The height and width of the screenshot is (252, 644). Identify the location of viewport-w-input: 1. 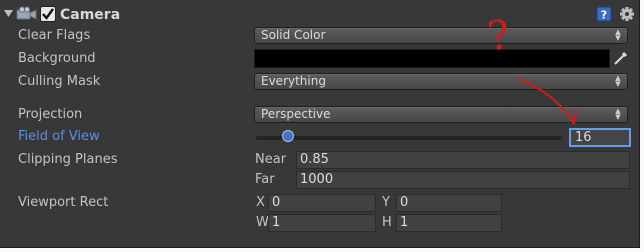
(322, 223).